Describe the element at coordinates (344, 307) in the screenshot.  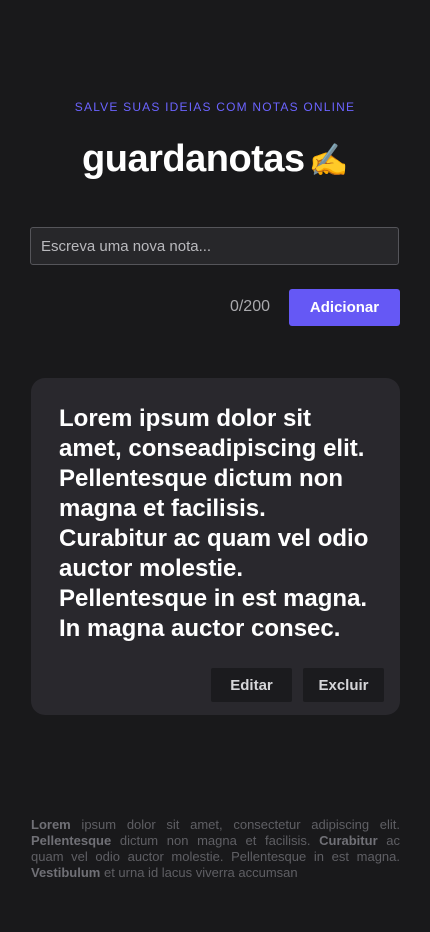
I see `add-note-button: Adicionar` at that location.